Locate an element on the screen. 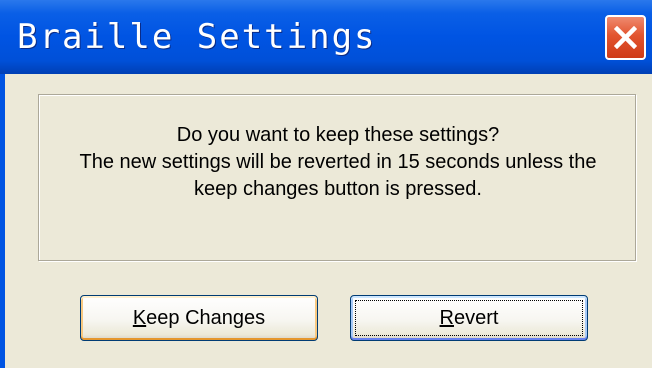 The width and height of the screenshot is (652, 368). revert-text: evert is located at coordinates (476, 317).